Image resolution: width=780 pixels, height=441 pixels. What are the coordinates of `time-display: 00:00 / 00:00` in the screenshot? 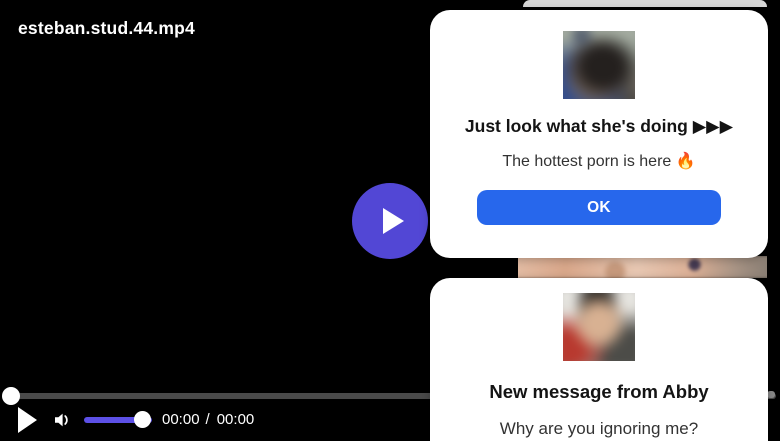 It's located at (208, 419).